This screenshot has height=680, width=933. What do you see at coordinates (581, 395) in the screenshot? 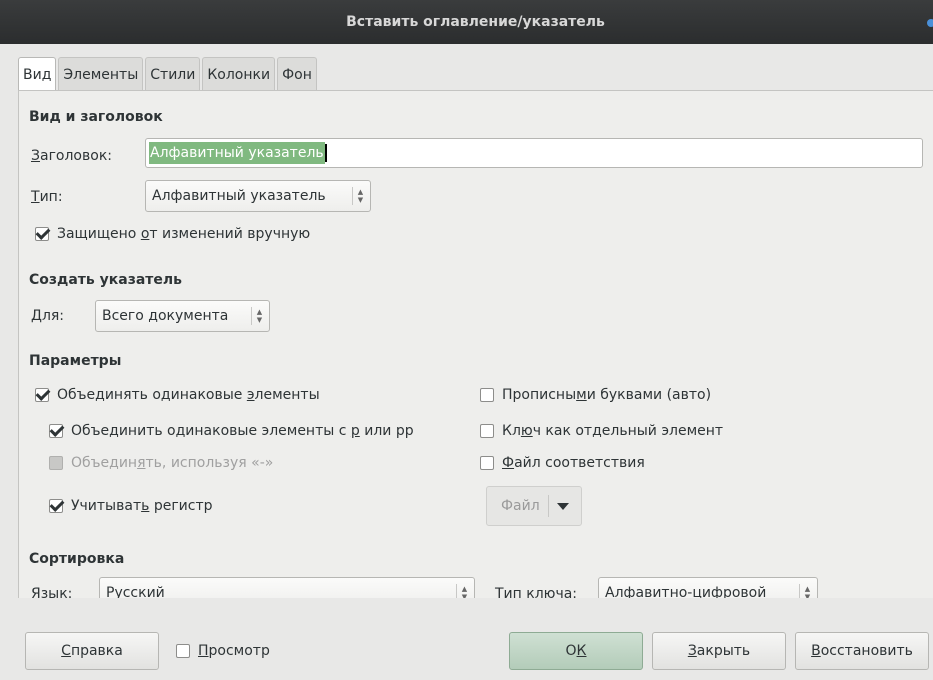
I see `auto-capitalize-mnemonic: м` at bounding box center [581, 395].